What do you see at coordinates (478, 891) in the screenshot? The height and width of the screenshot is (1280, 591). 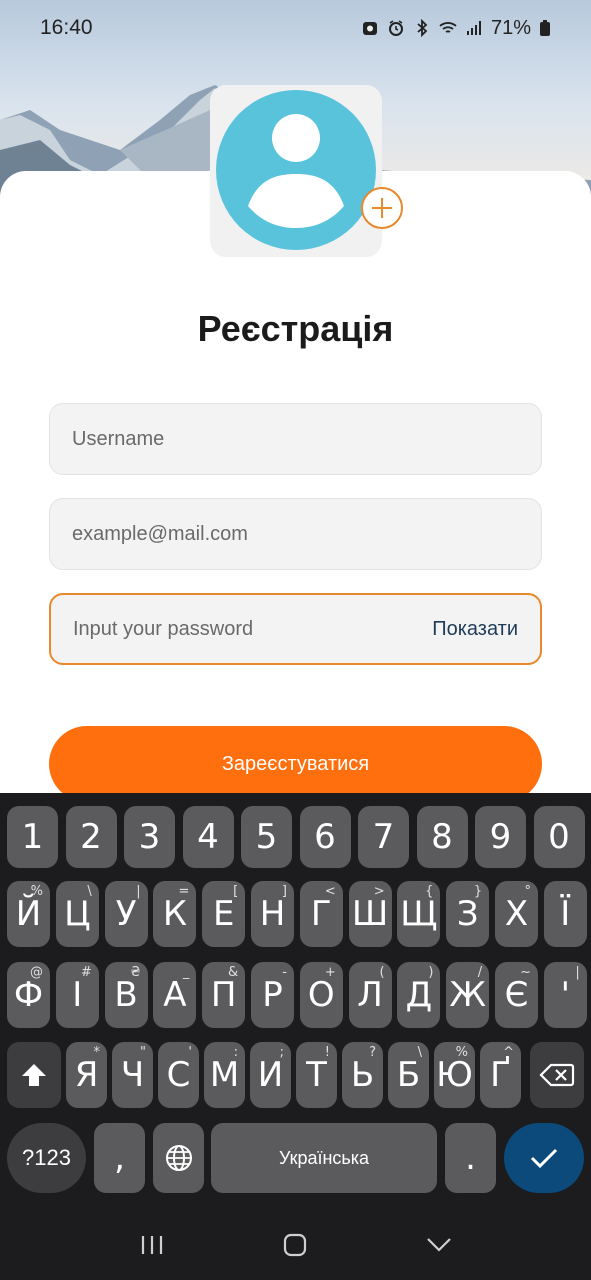 I see `key-secondary-label: }` at bounding box center [478, 891].